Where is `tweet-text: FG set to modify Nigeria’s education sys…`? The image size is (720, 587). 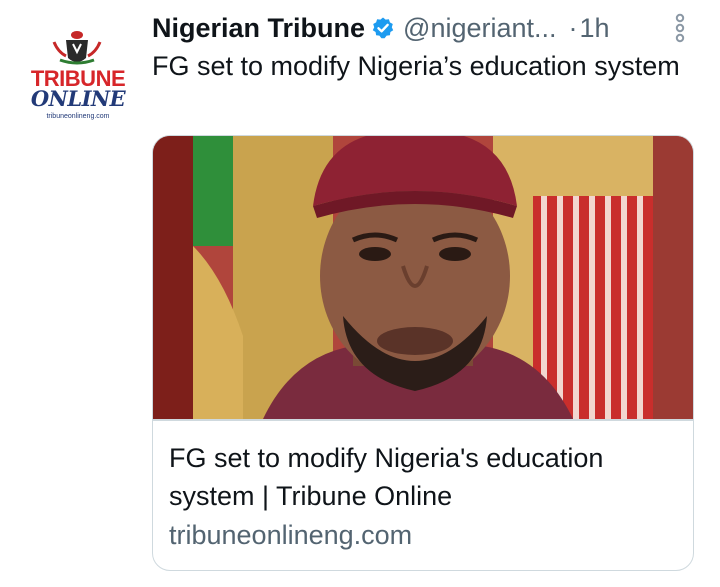
tweet-text: FG set to modify Nigeria’s education sys… is located at coordinates (416, 66).